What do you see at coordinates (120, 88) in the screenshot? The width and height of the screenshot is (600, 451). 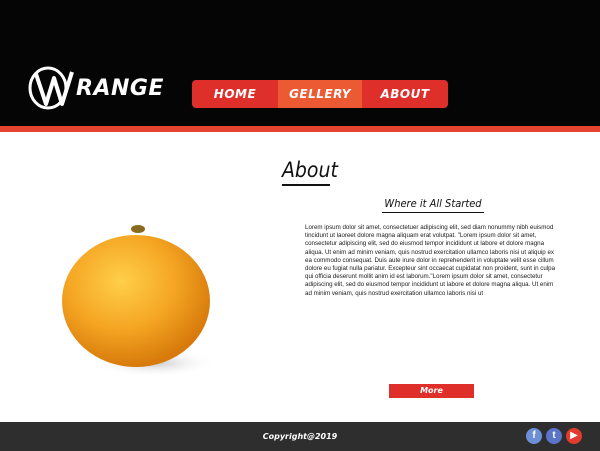 I see `logo-text: RANGE` at bounding box center [120, 88].